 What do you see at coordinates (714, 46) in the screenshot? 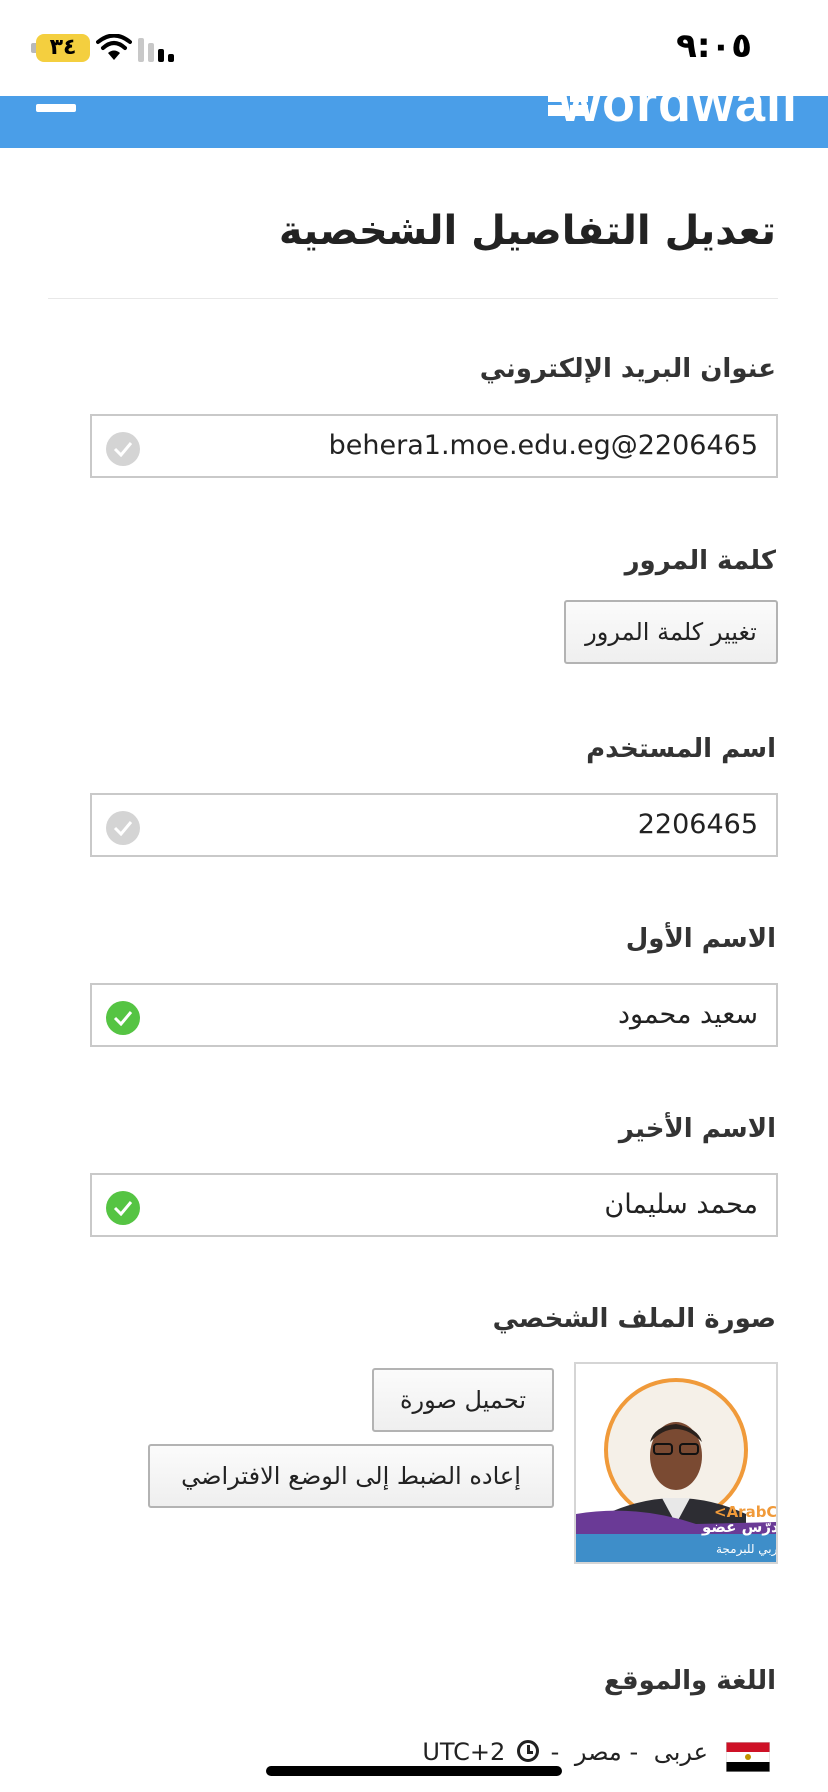
I see `status-time: ٩:٠٥` at bounding box center [714, 46].